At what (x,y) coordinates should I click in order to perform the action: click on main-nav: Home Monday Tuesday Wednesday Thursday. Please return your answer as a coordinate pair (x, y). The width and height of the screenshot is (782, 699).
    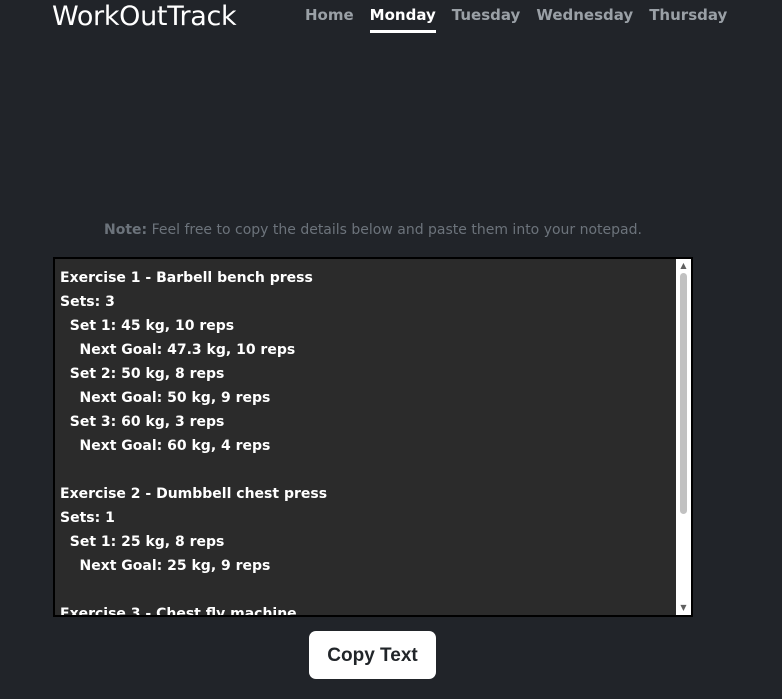
    Looking at the image, I should click on (516, 19).